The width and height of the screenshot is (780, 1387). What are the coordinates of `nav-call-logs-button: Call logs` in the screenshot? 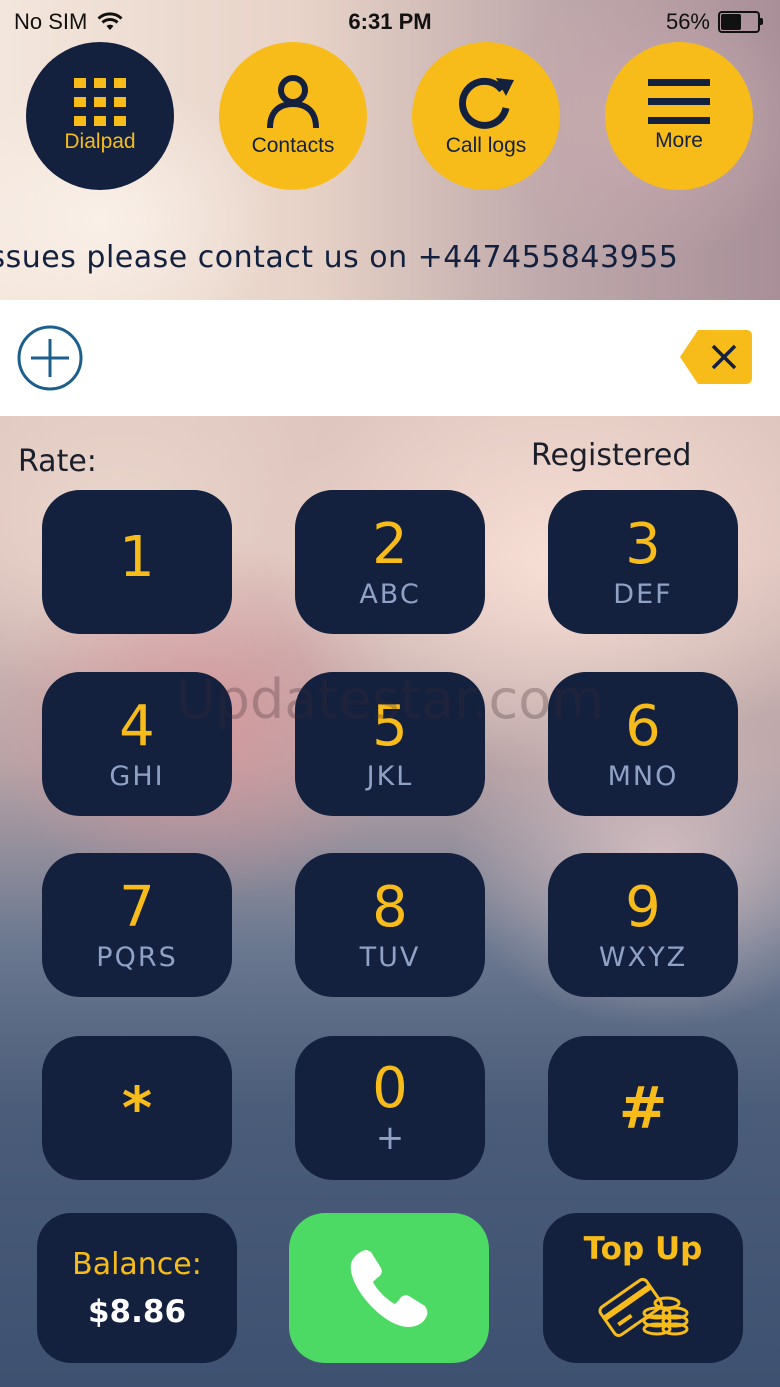 It's located at (486, 116).